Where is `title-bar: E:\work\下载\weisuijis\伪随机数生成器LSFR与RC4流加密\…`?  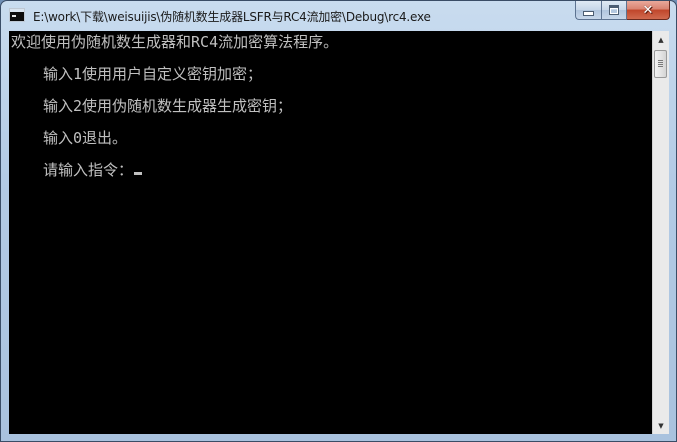
title-bar: E:\work\下载\weisuijis\伪随机数生成器LSFR与RC4流加密\… is located at coordinates (338, 16).